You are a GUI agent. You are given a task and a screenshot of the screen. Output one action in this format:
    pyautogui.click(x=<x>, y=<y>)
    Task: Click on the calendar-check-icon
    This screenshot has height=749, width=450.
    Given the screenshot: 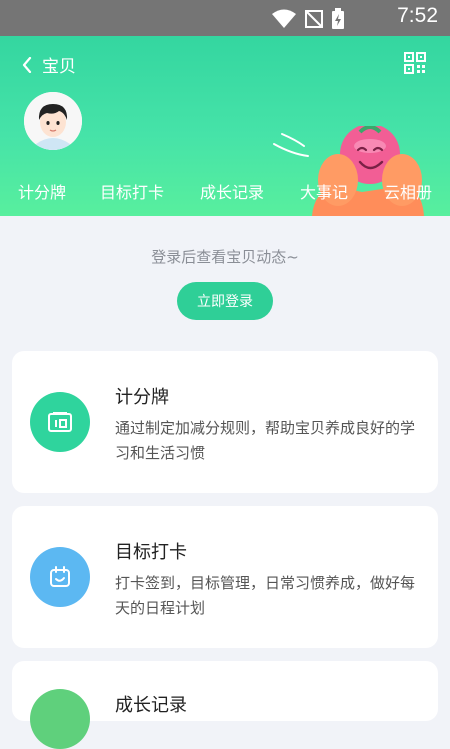 What is the action you would take?
    pyautogui.click(x=60, y=576)
    